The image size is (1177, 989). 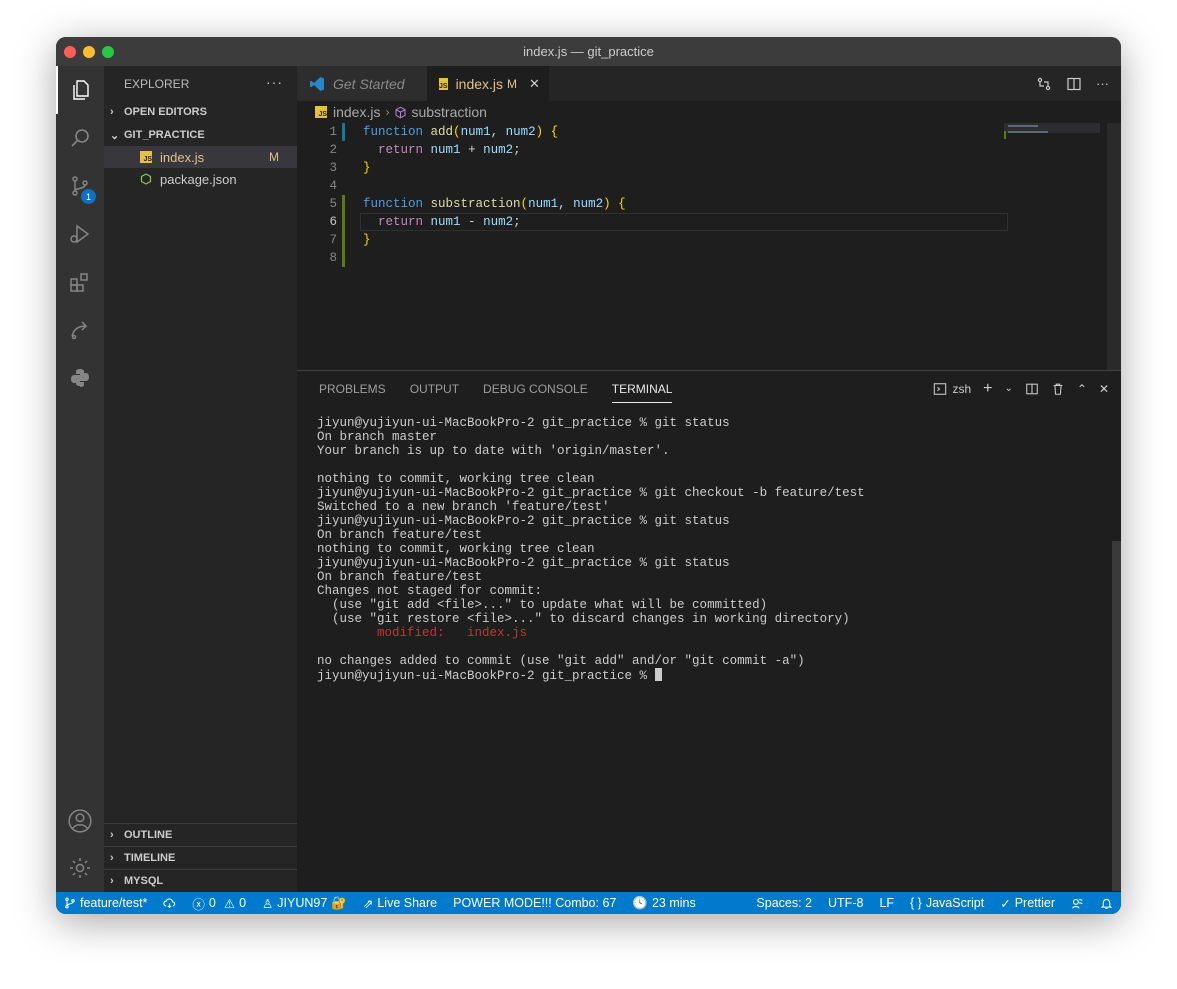 What do you see at coordinates (80, 234) in the screenshot?
I see `run-debug-icon` at bounding box center [80, 234].